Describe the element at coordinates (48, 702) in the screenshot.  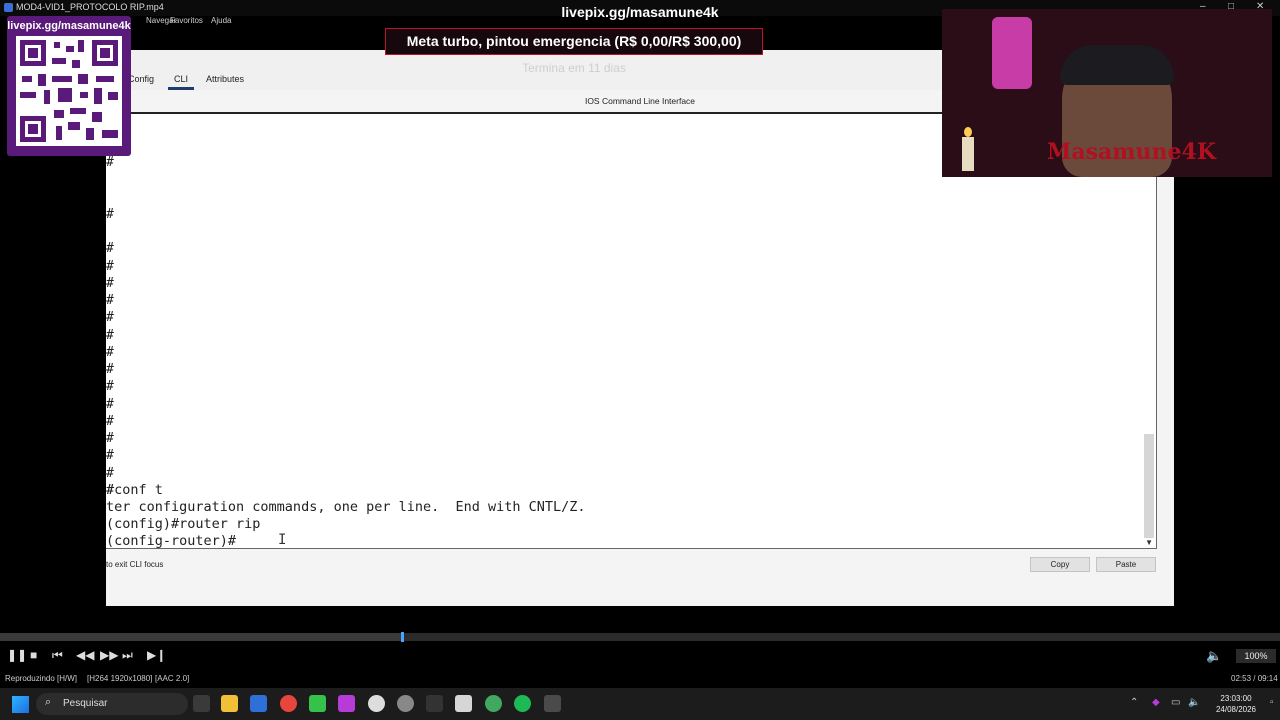
I see `search-icon: ⌕` at that location.